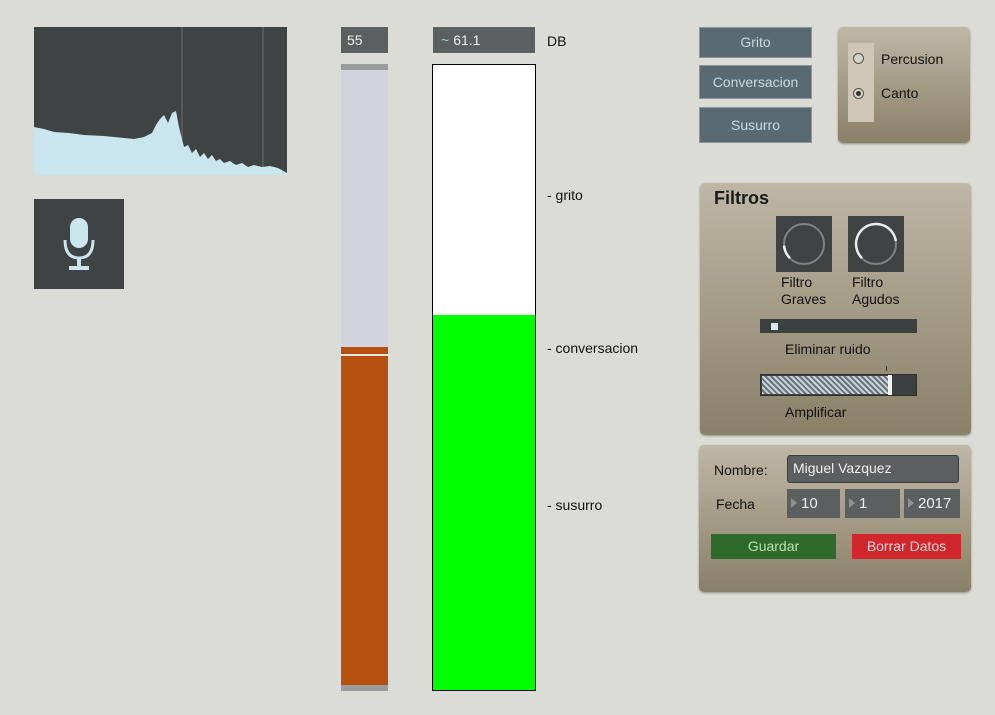 This screenshot has width=995, height=715. I want to click on mark-grito: - grito, so click(565, 195).